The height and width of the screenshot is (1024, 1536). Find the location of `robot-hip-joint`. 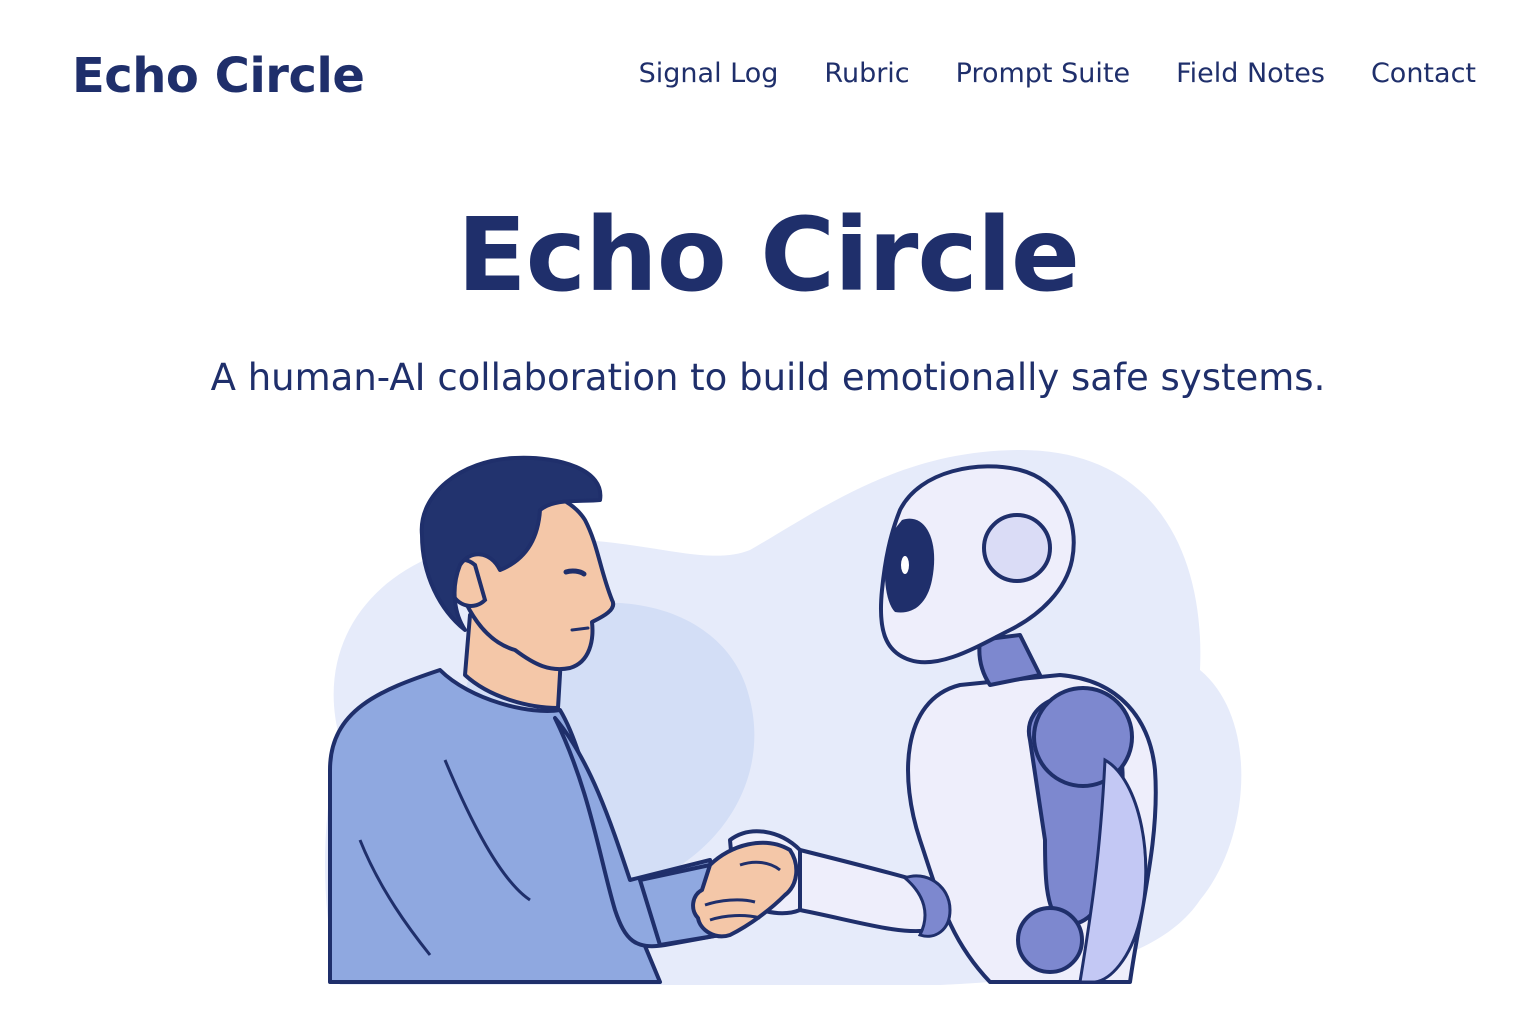

robot-hip-joint is located at coordinates (1050, 940).